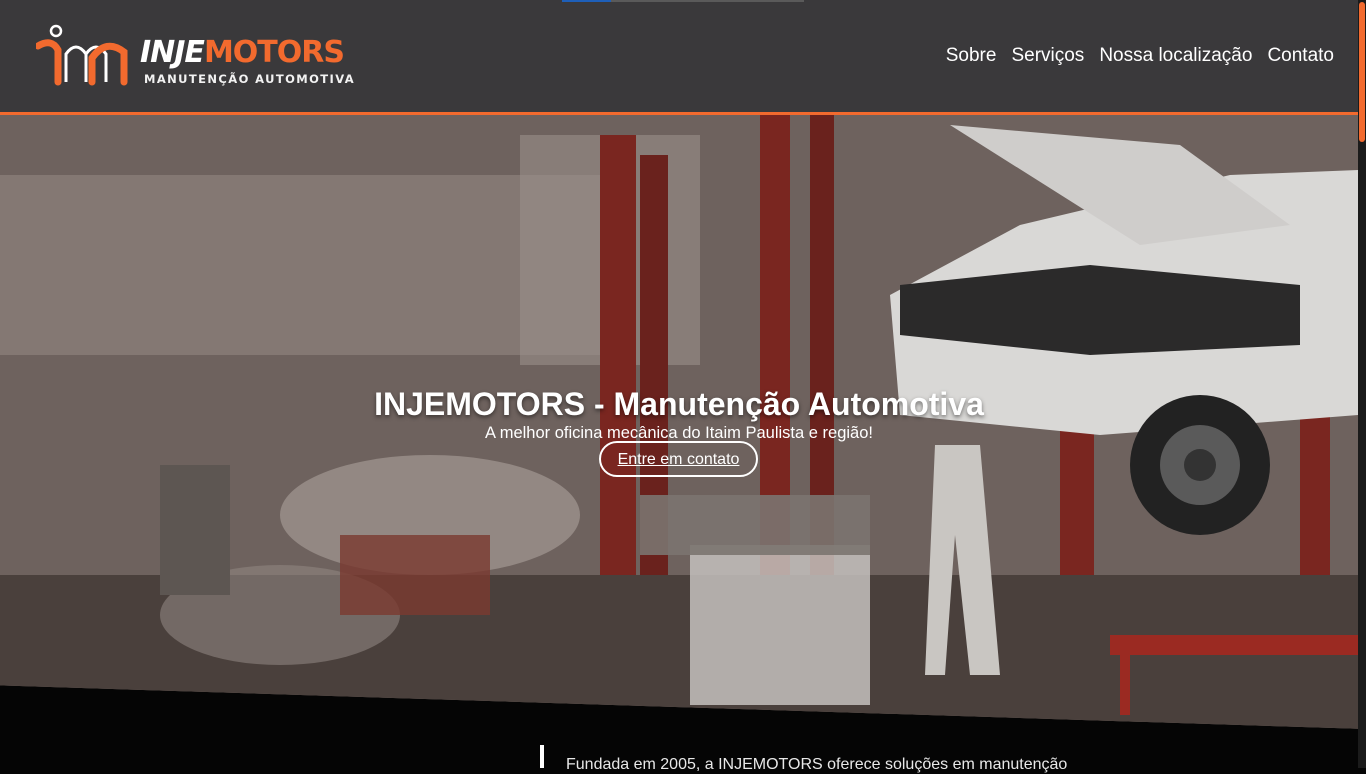 This screenshot has height=774, width=1366. I want to click on main-nav: Sobre Serviços Nossa localização Contato, so click(1140, 56).